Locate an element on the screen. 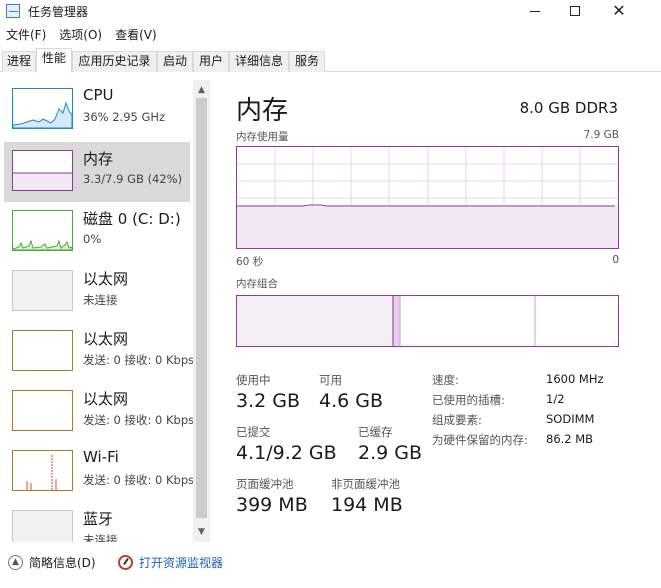 Image resolution: width=661 pixels, height=588 pixels. hardware-reserved-label: 为硬件保留的内存: is located at coordinates (480, 440).